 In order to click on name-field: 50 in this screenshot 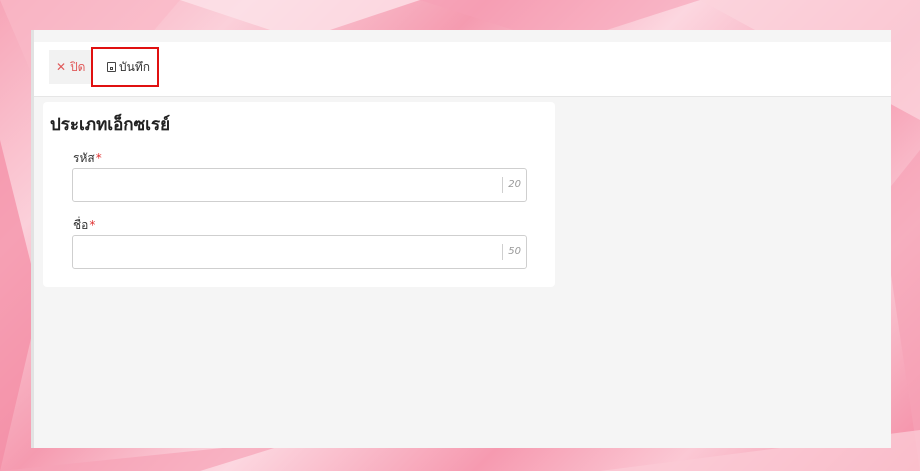, I will do `click(299, 252)`.